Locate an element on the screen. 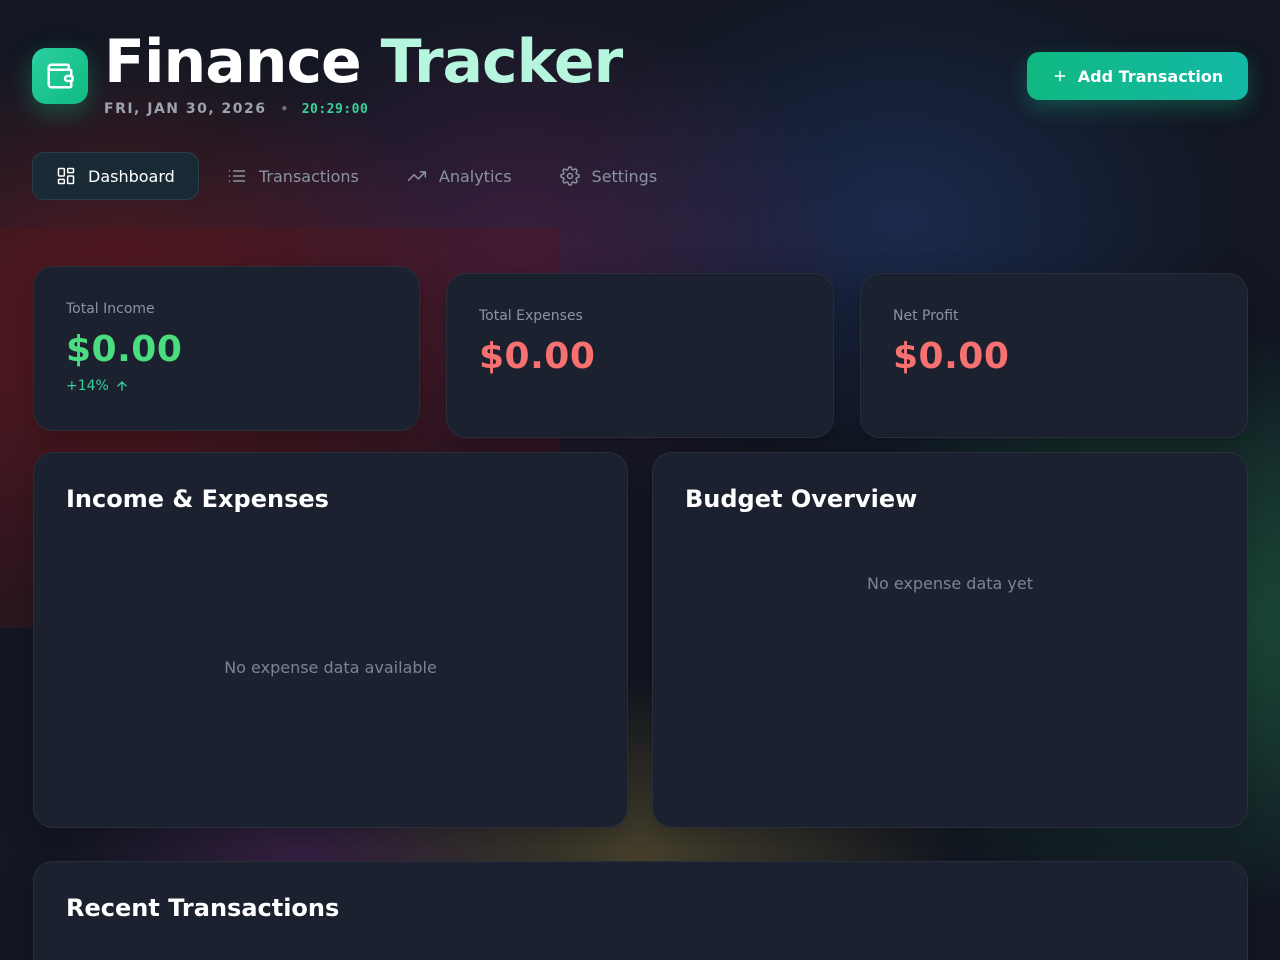 This screenshot has width=1280, height=960. add-transaction-button: Add Transaction is located at coordinates (1137, 76).